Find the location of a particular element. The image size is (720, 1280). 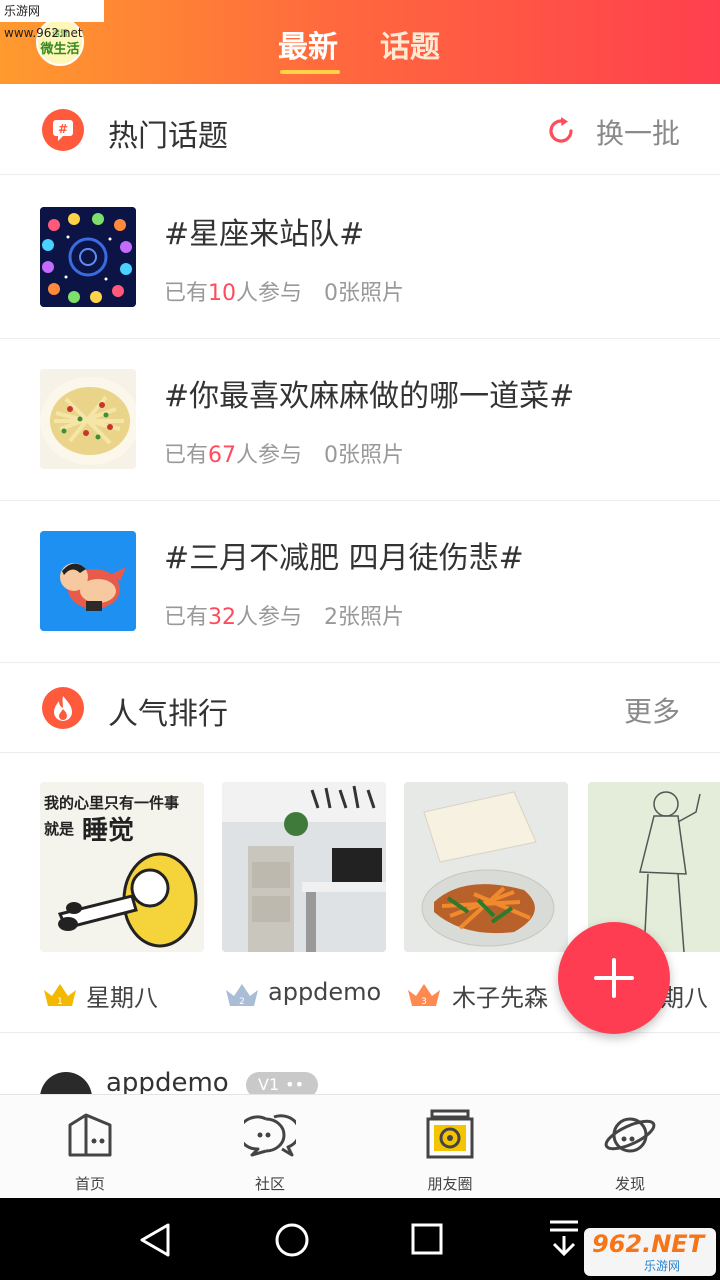

nav-community-label: 社区 is located at coordinates (269, 1184).